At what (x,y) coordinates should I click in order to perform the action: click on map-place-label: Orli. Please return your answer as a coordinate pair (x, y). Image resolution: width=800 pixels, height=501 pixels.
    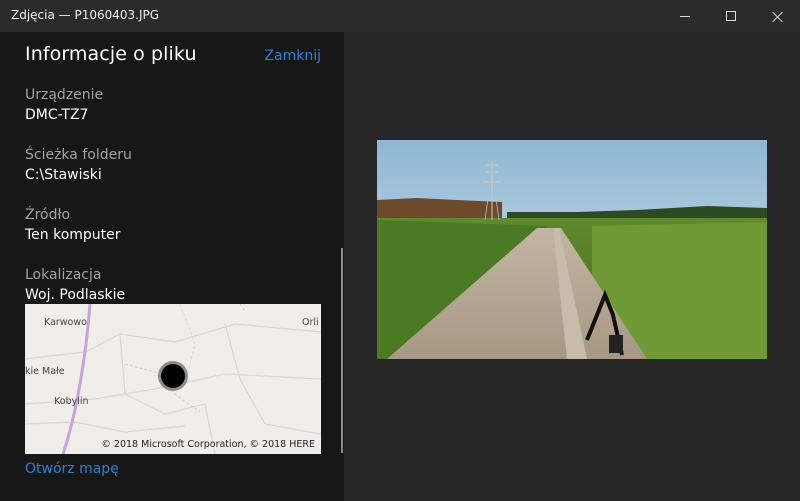
    Looking at the image, I should click on (310, 322).